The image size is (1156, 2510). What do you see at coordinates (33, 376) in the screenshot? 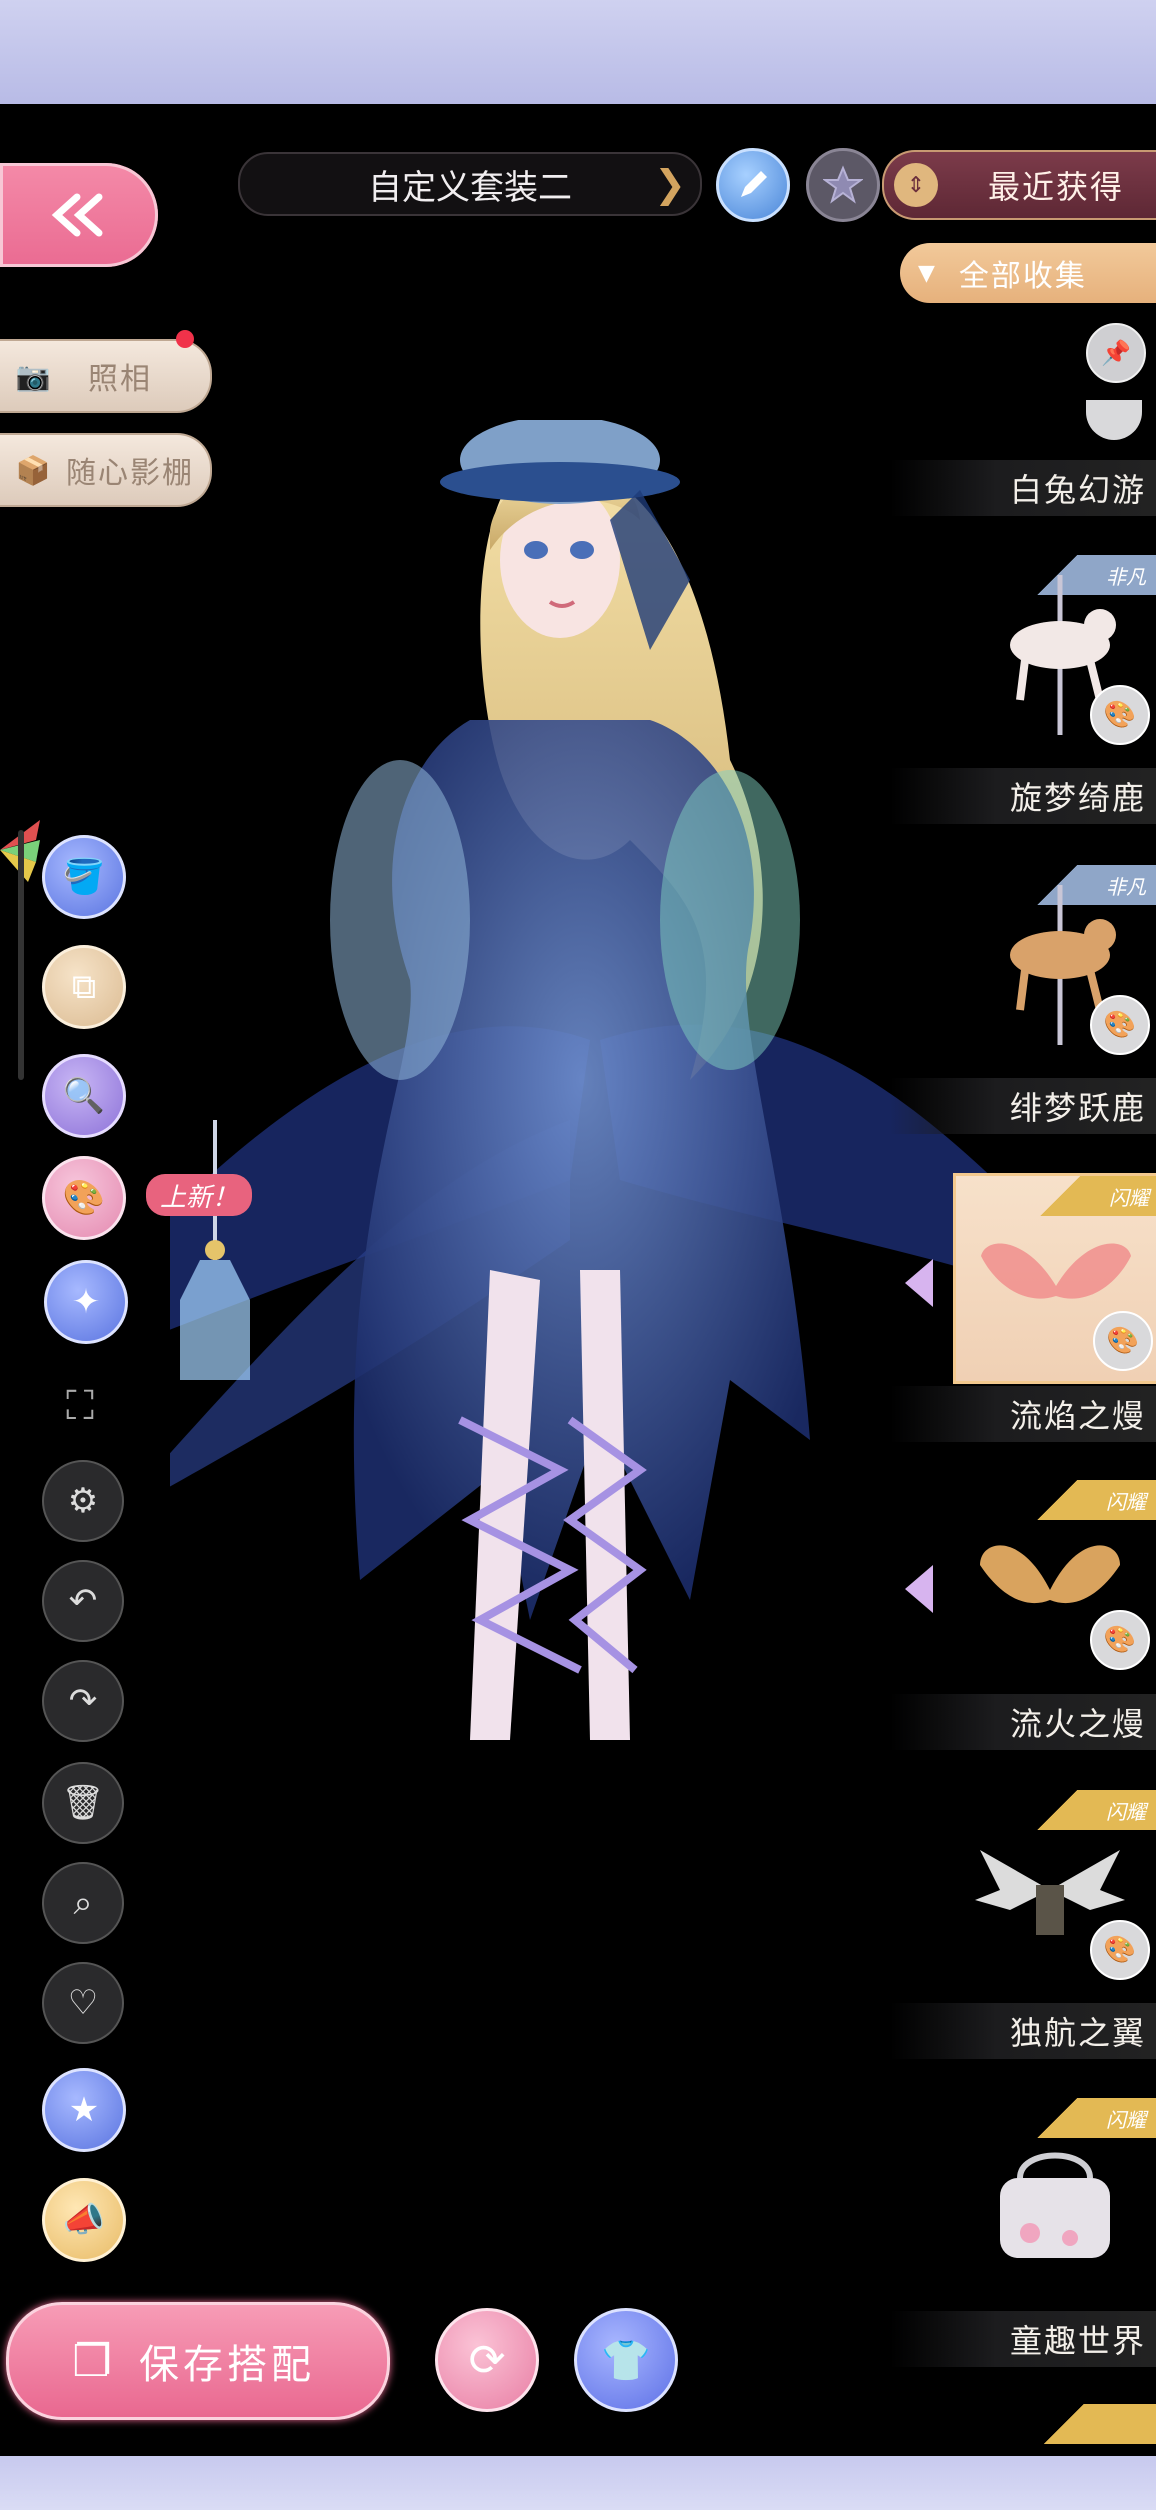
I see `camera-icon: 📷` at bounding box center [33, 376].